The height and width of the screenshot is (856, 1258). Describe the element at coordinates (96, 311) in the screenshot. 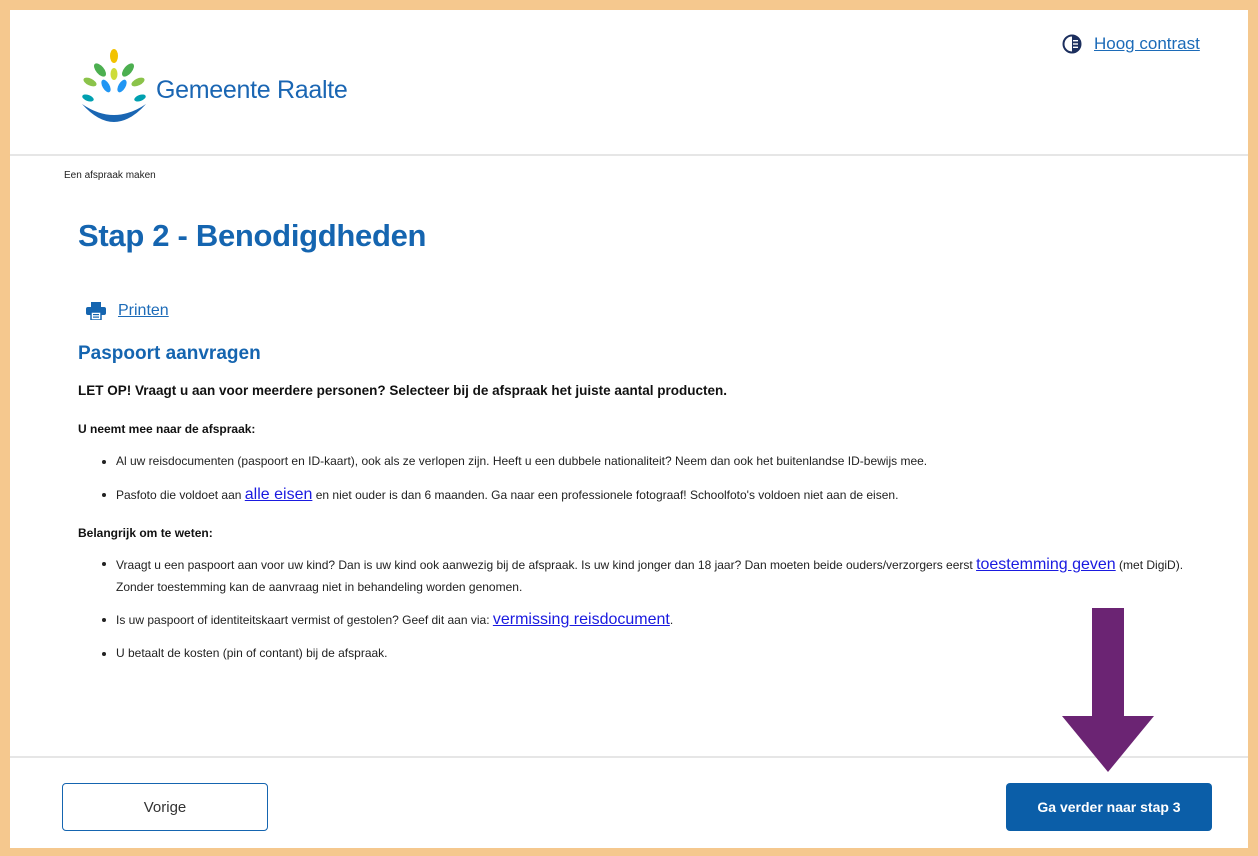

I see `printer-icon` at that location.